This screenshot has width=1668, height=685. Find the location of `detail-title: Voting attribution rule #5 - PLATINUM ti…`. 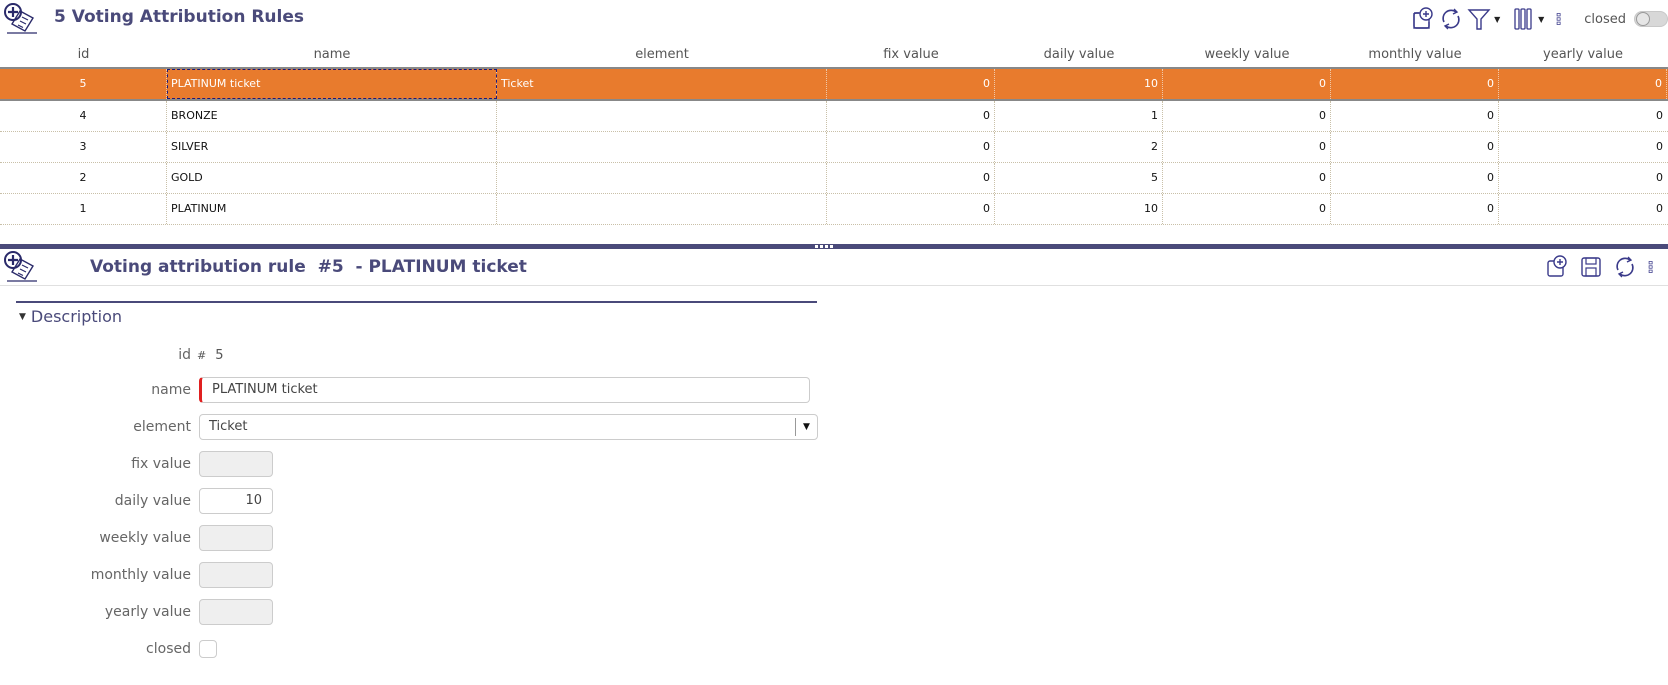

detail-title: Voting attribution rule #5 - PLATINUM ti… is located at coordinates (308, 267).